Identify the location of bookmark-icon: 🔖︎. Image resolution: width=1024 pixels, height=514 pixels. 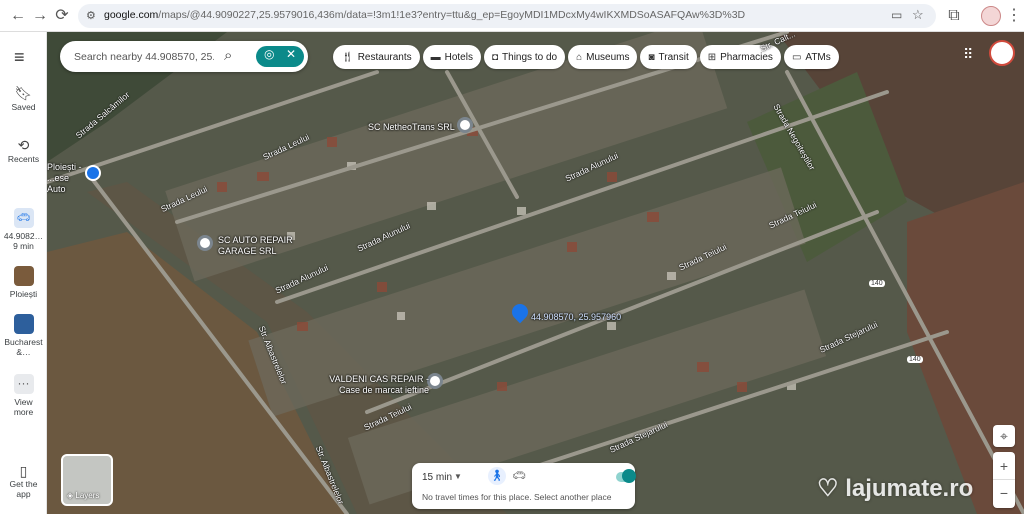
(23, 93).